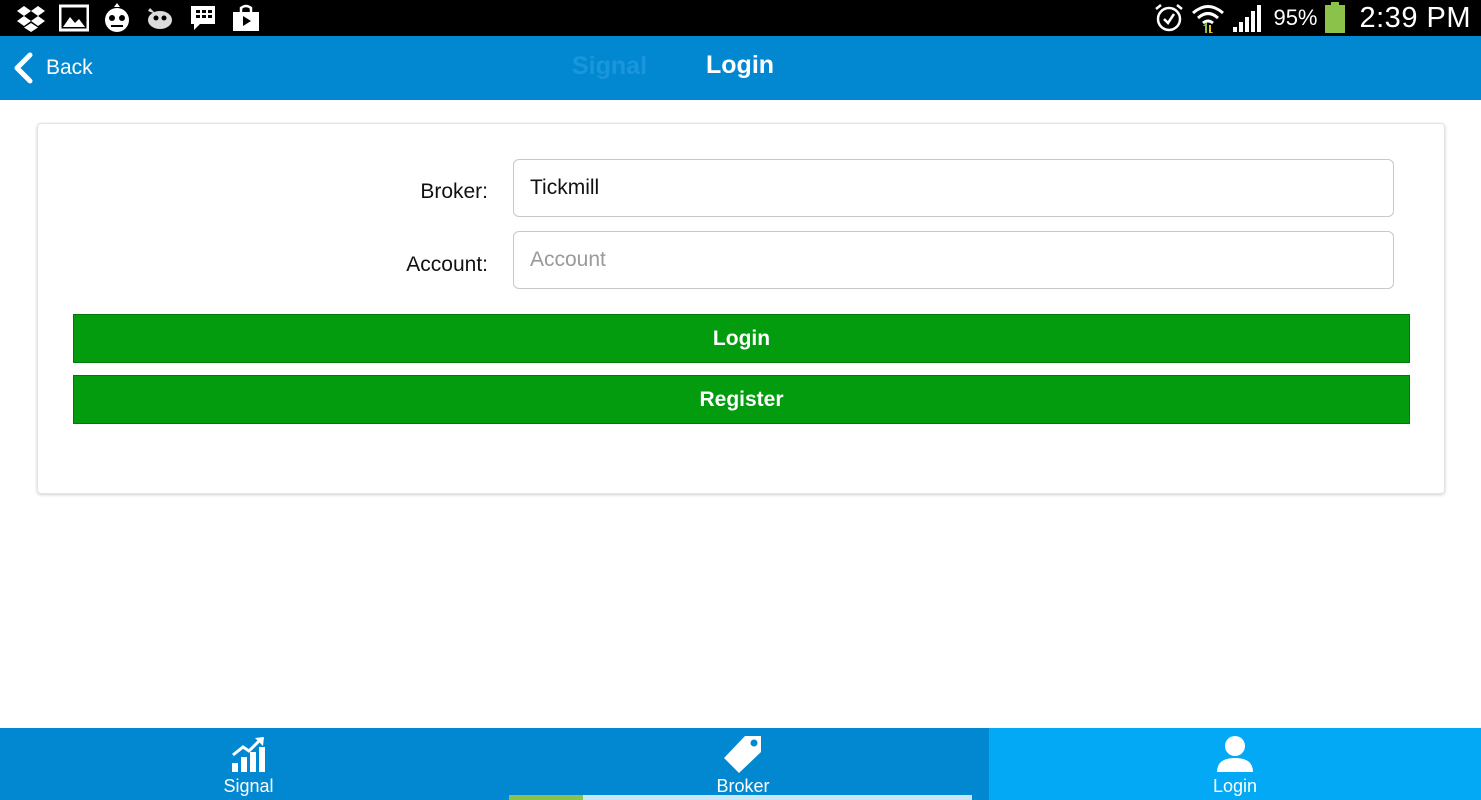 Image resolution: width=1481 pixels, height=800 pixels. I want to click on tag-icon, so click(743, 754).